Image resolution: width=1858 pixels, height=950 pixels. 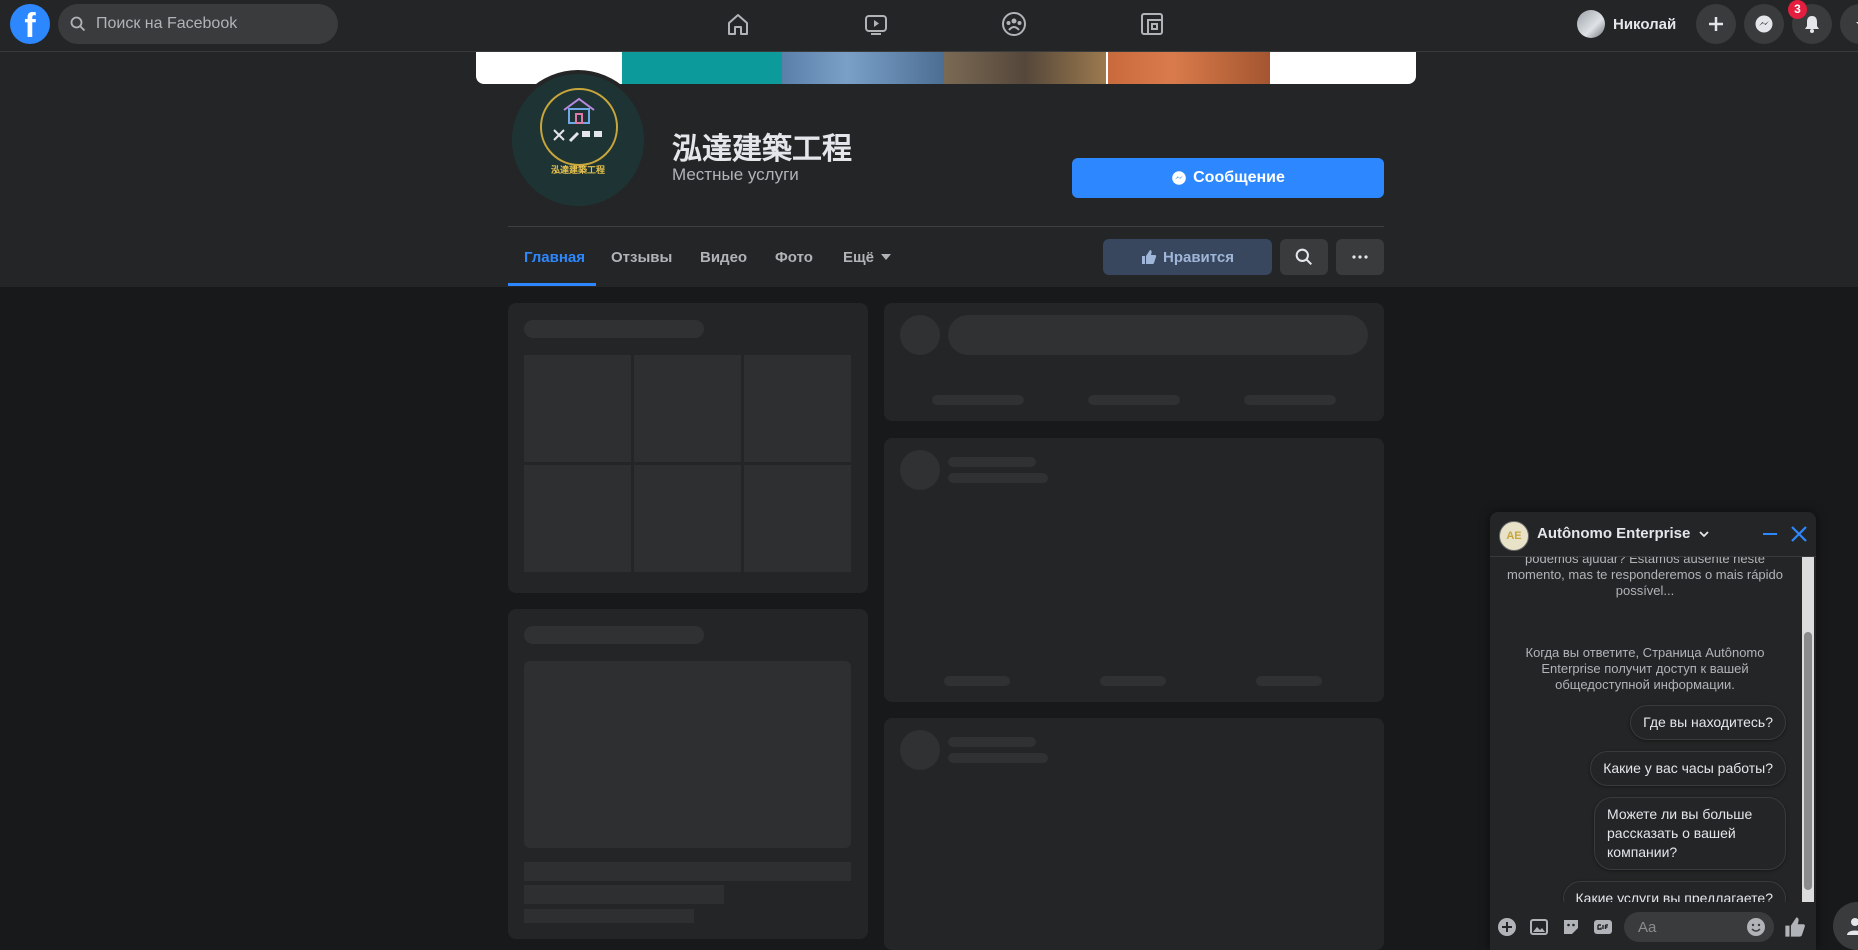 I want to click on groups-icon, so click(x=1014, y=24).